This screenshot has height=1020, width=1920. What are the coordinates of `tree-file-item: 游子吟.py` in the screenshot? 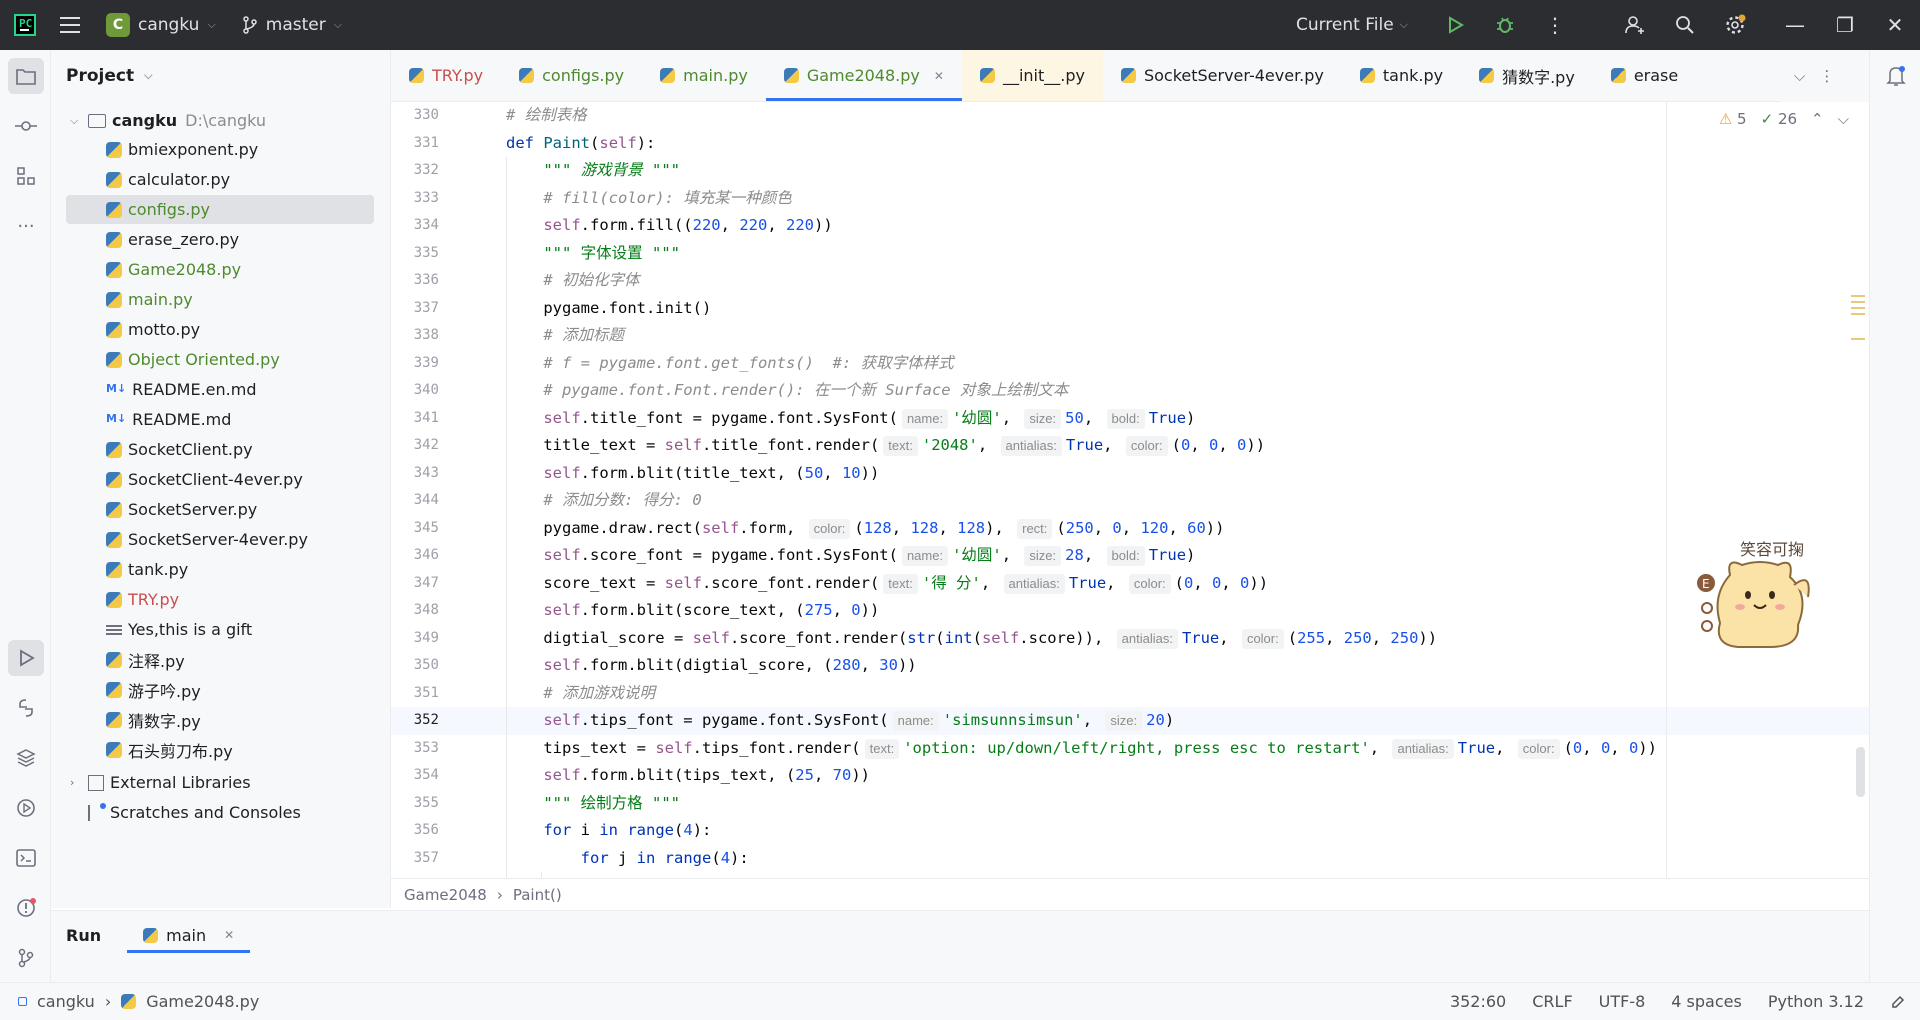 It's located at (220, 689).